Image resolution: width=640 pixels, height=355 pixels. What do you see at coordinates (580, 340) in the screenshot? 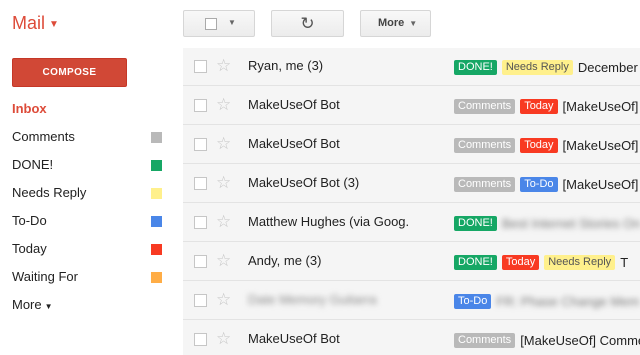
I see `email-subject: [MakeUseOf] Comme` at bounding box center [580, 340].